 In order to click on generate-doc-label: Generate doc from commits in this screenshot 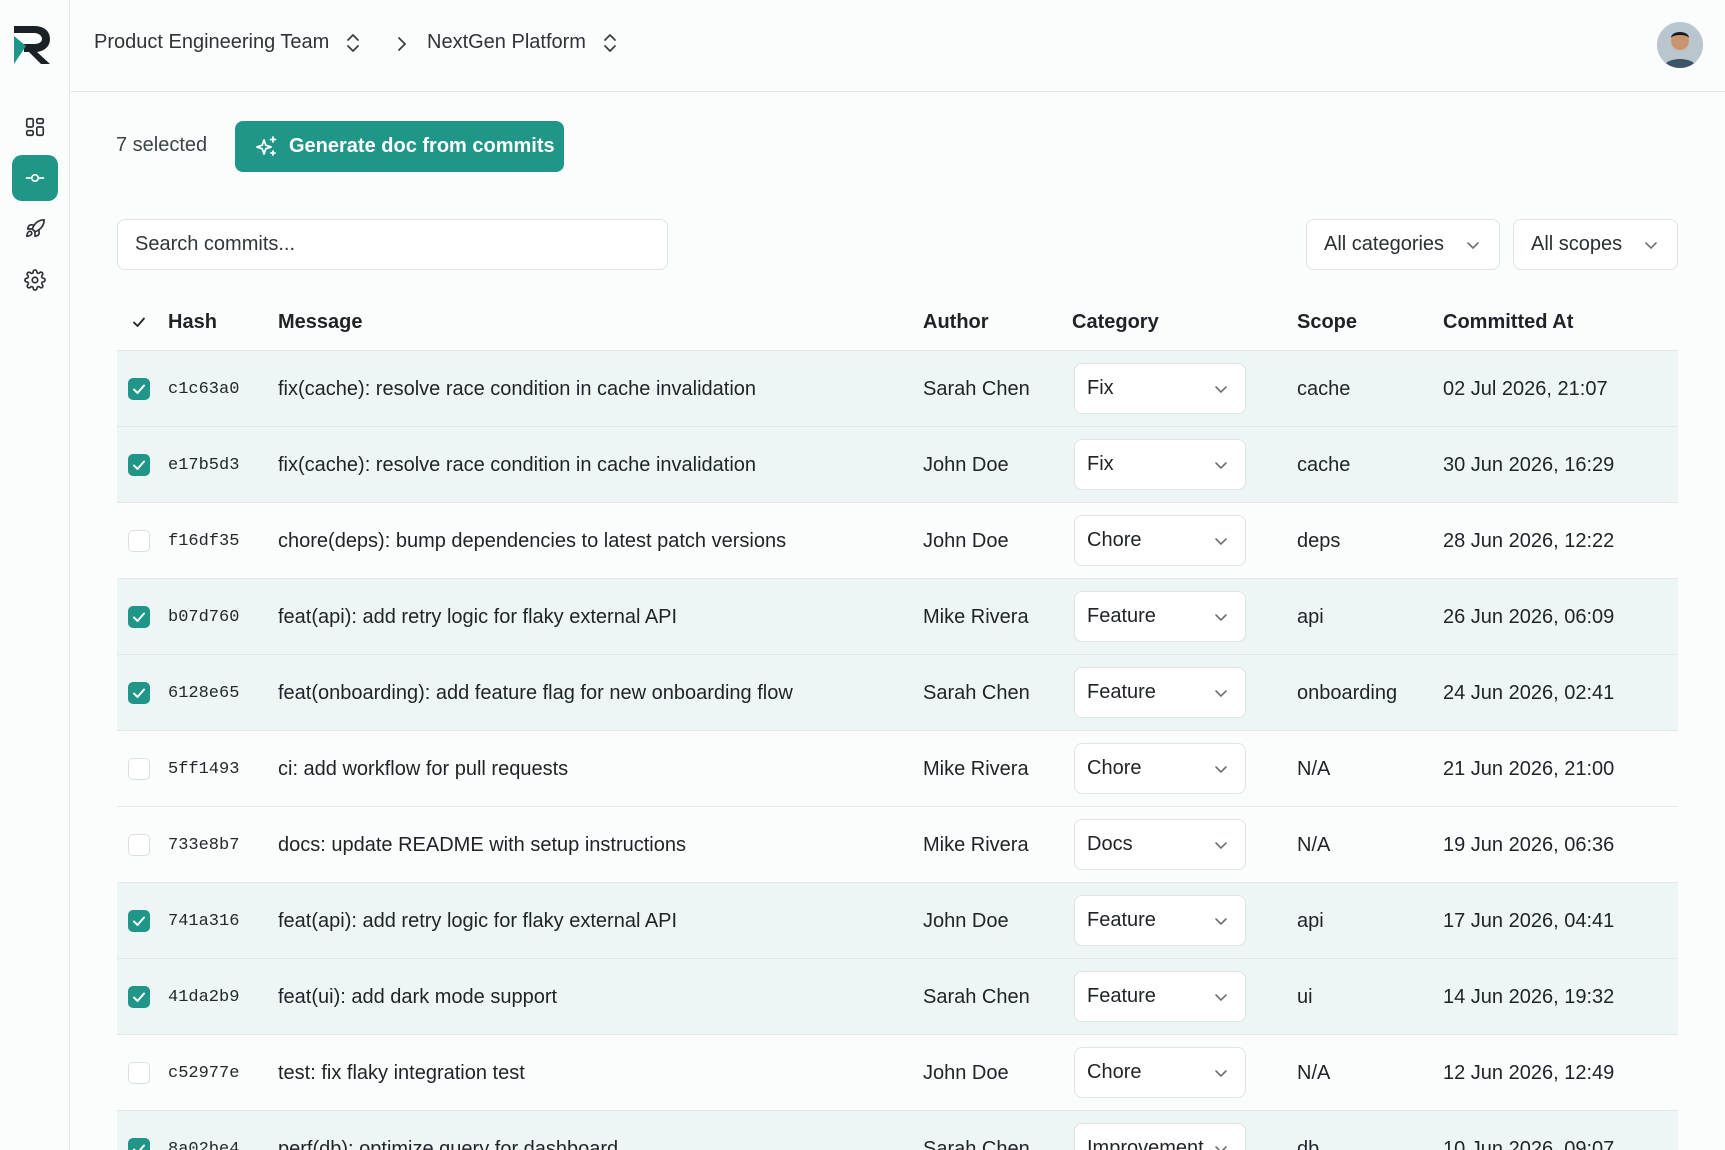, I will do `click(422, 146)`.